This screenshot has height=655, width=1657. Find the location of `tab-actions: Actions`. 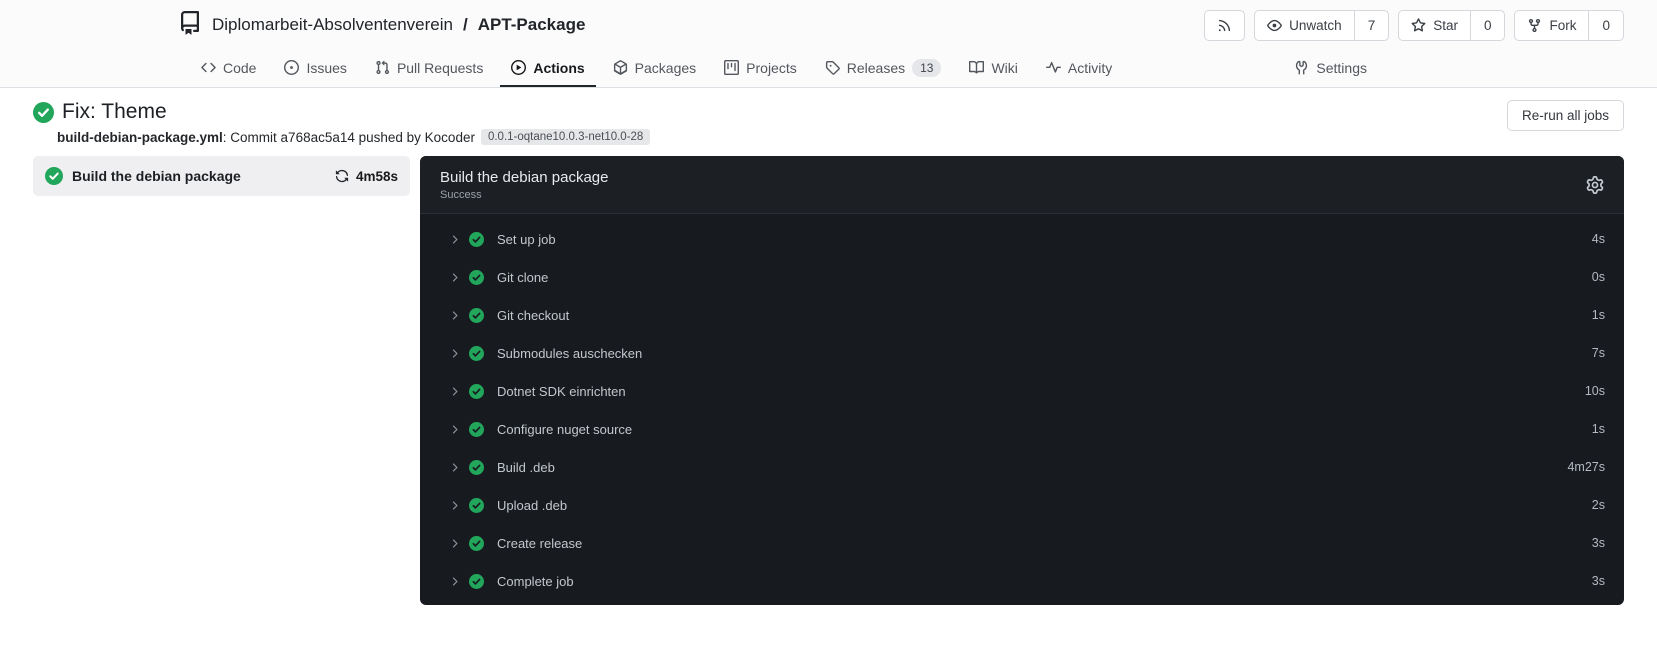

tab-actions: Actions is located at coordinates (548, 68).